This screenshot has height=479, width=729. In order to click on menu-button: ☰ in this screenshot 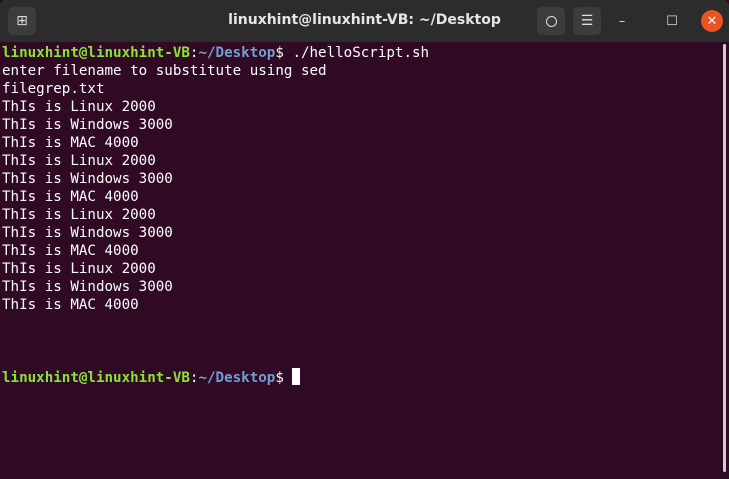, I will do `click(587, 21)`.